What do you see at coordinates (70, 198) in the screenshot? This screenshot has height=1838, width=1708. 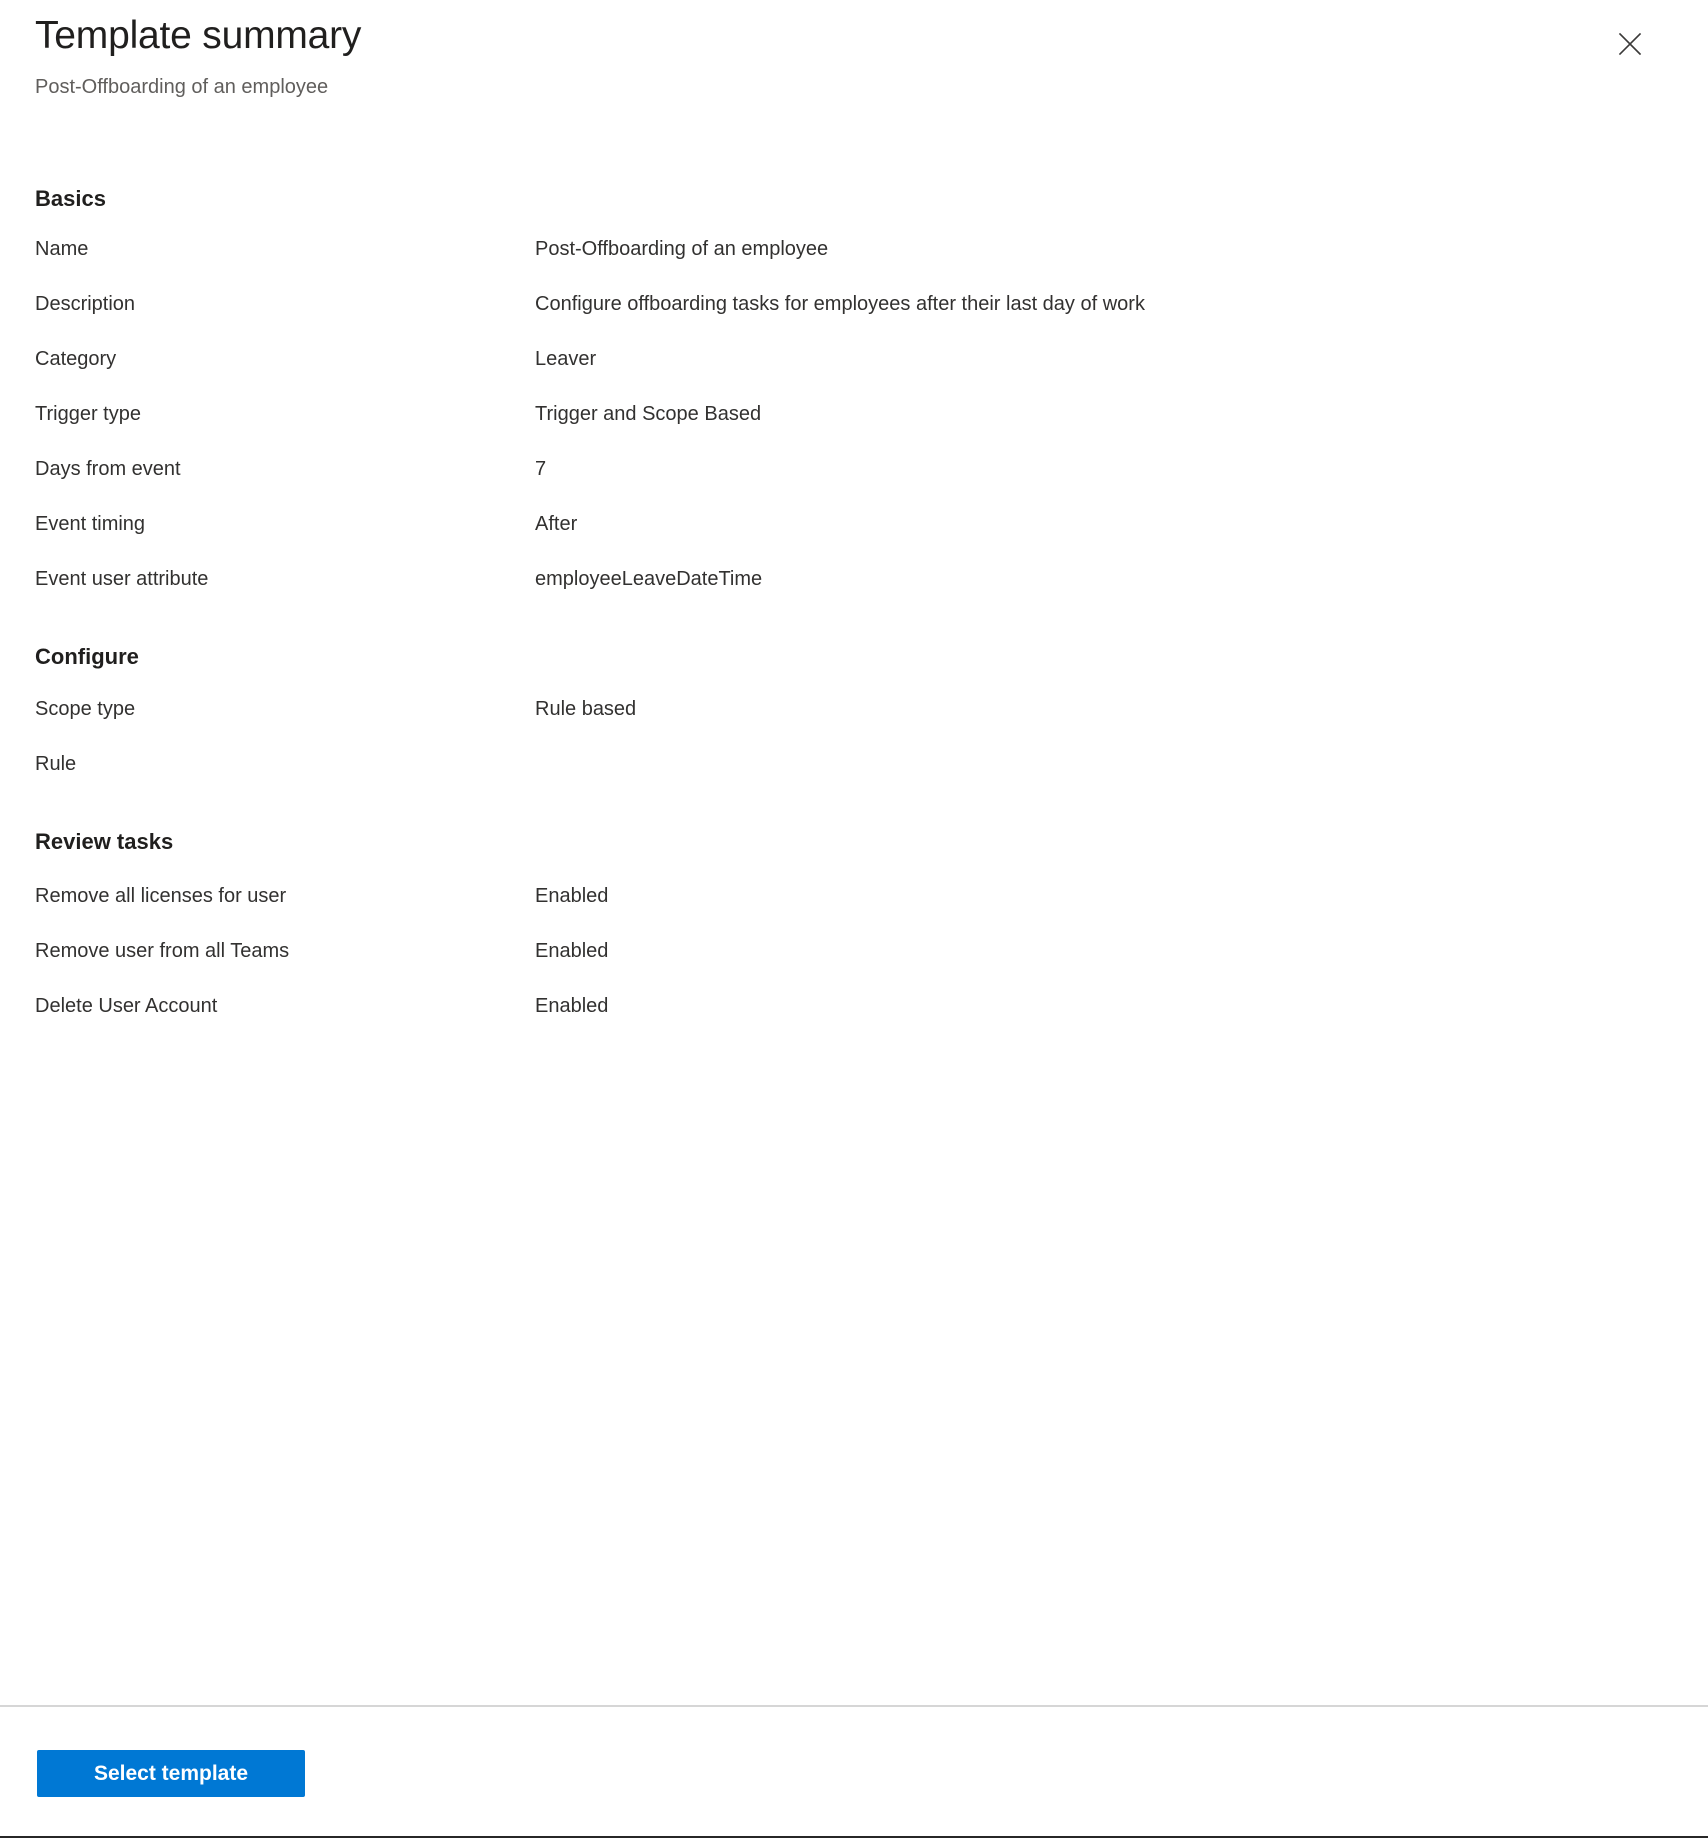 I see `section-heading: Basics` at bounding box center [70, 198].